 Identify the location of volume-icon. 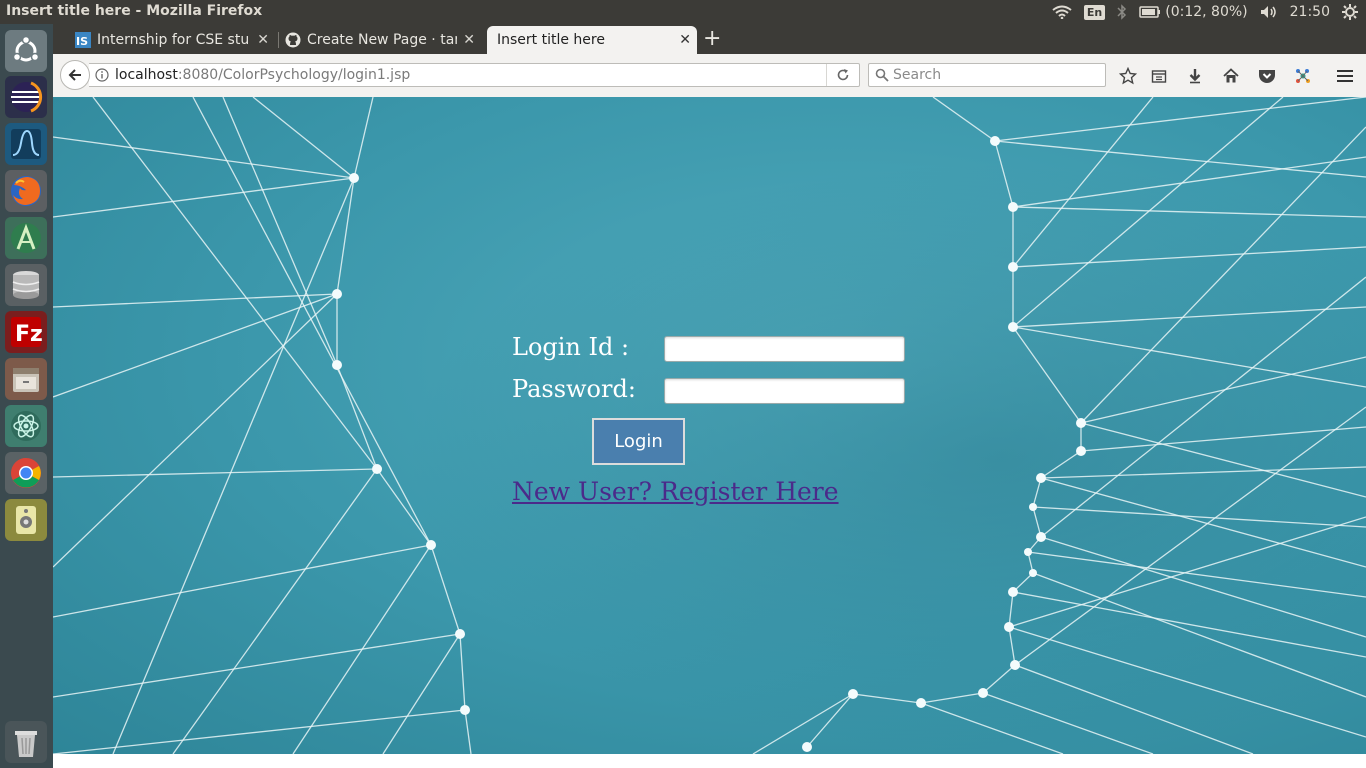
(1269, 12).